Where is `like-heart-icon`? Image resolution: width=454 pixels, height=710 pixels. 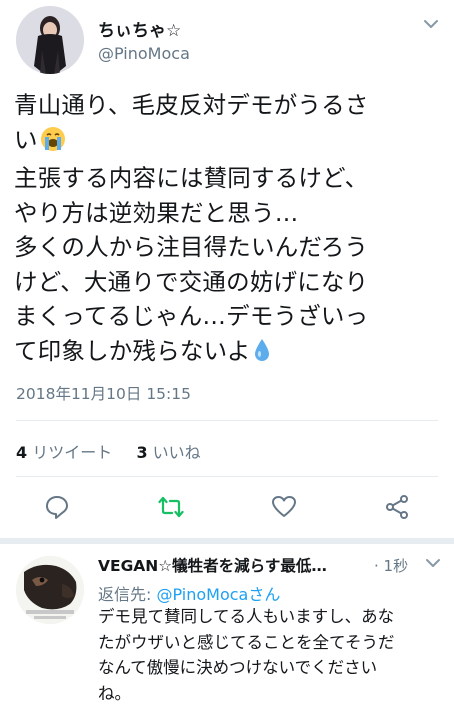
like-heart-icon is located at coordinates (284, 507).